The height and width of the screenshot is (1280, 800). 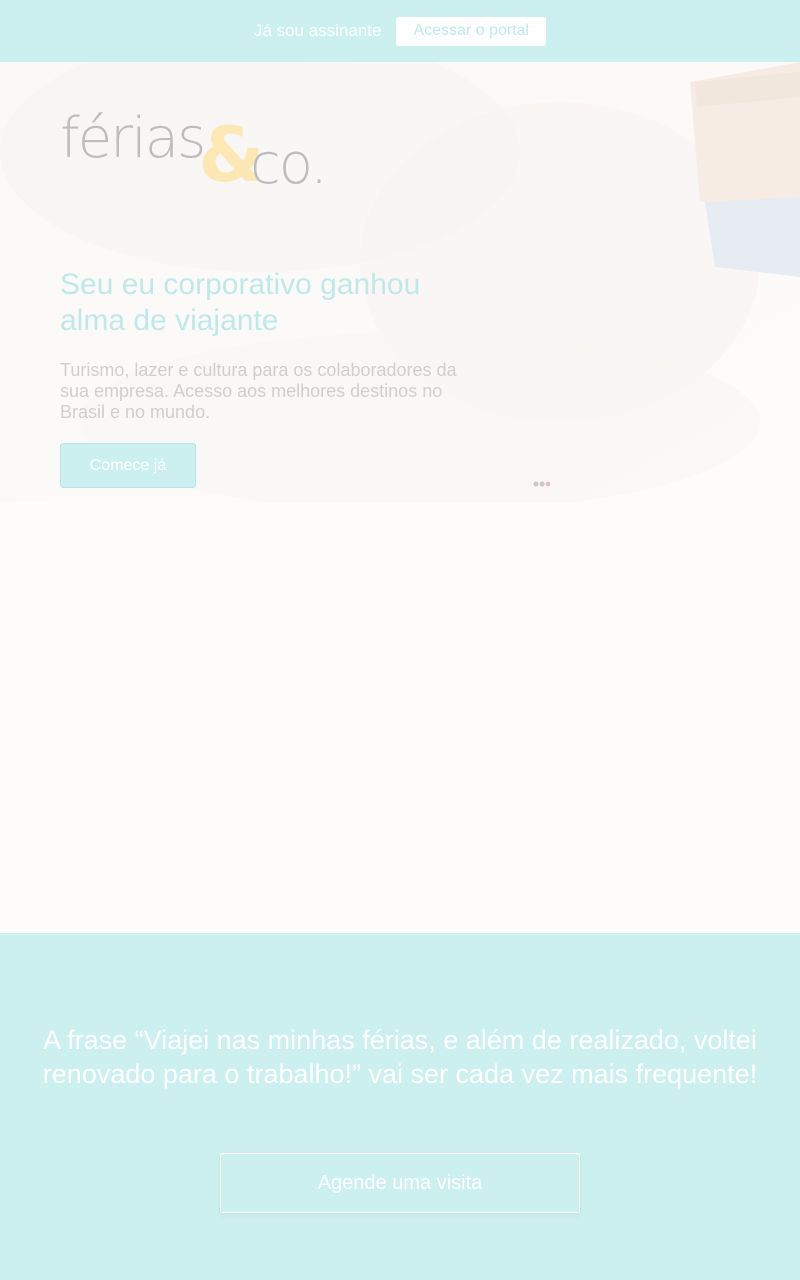 I want to click on carousel-dots, so click(x=542, y=484).